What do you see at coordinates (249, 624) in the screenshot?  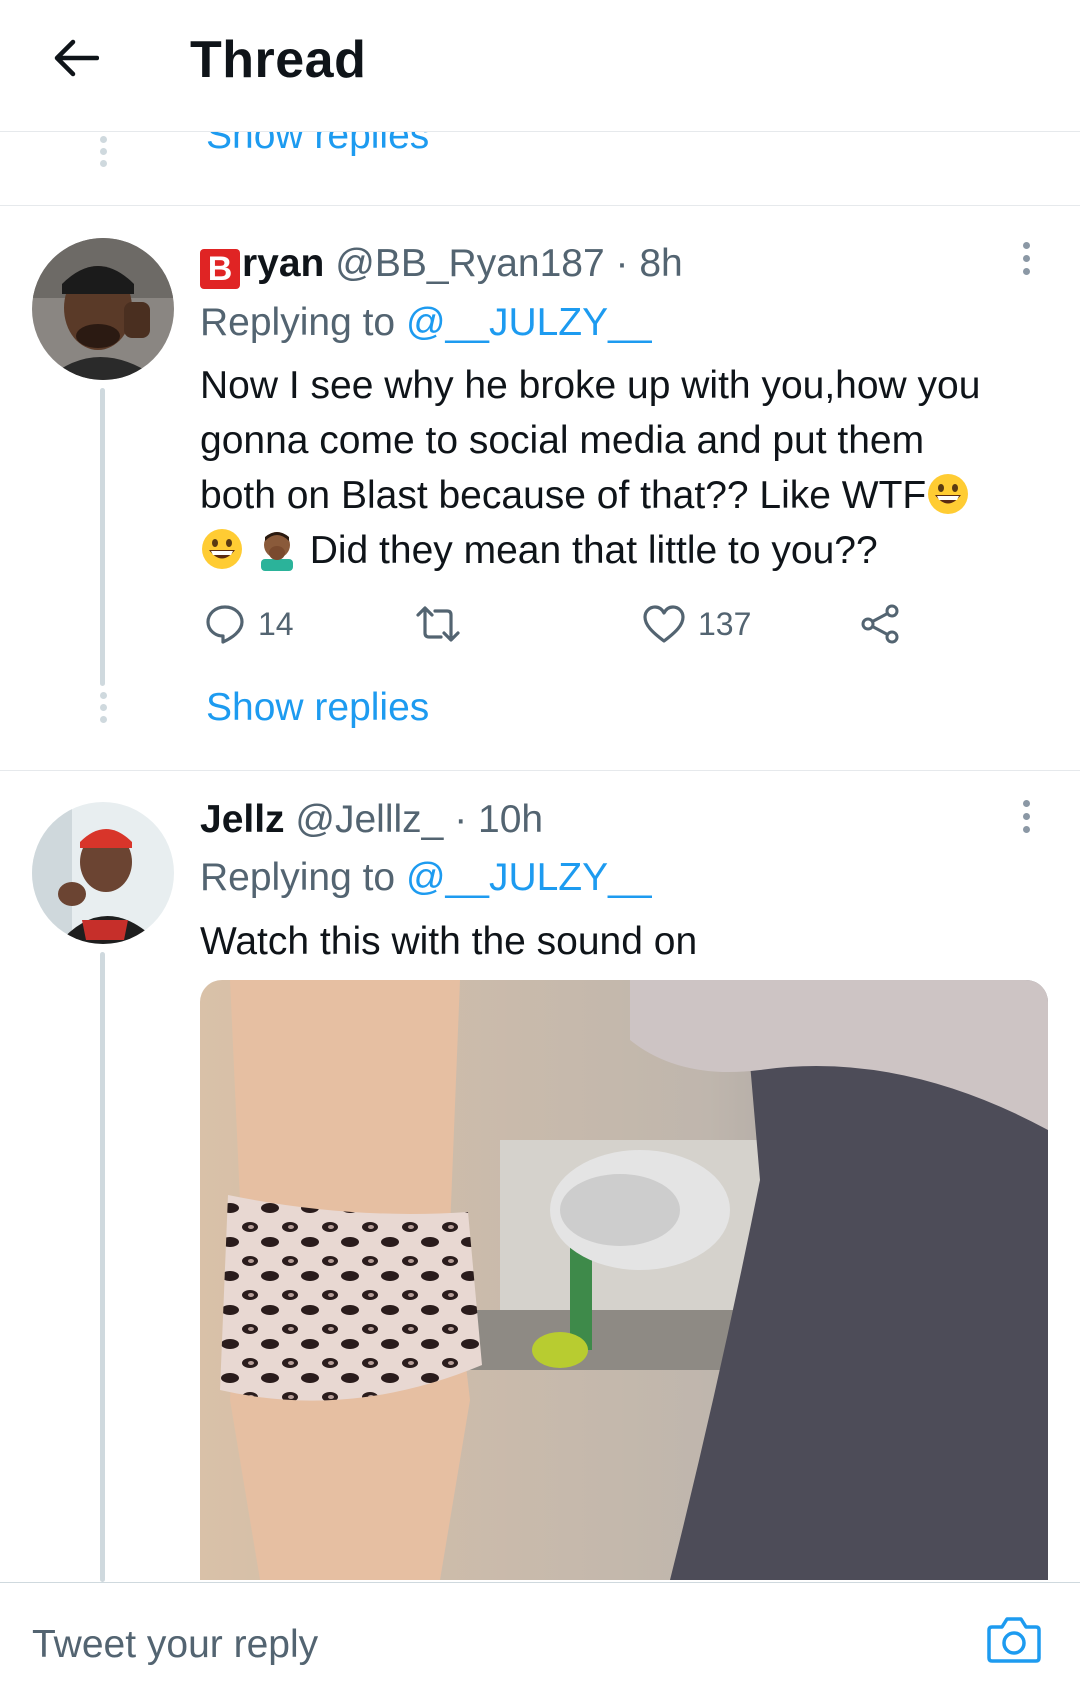 I see `reply-button: 14` at bounding box center [249, 624].